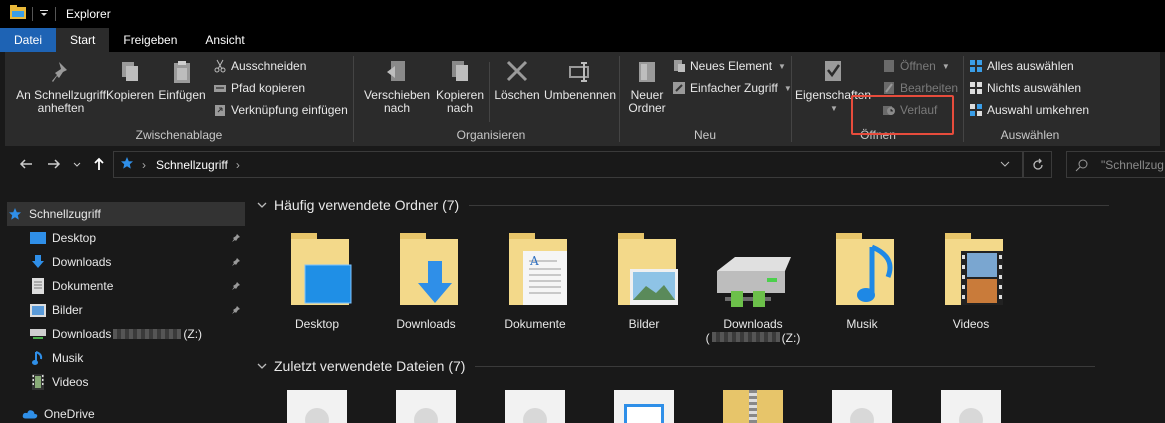 The width and height of the screenshot is (1165, 423). What do you see at coordinates (963, 99) in the screenshot?
I see `ribbon-separator` at bounding box center [963, 99].